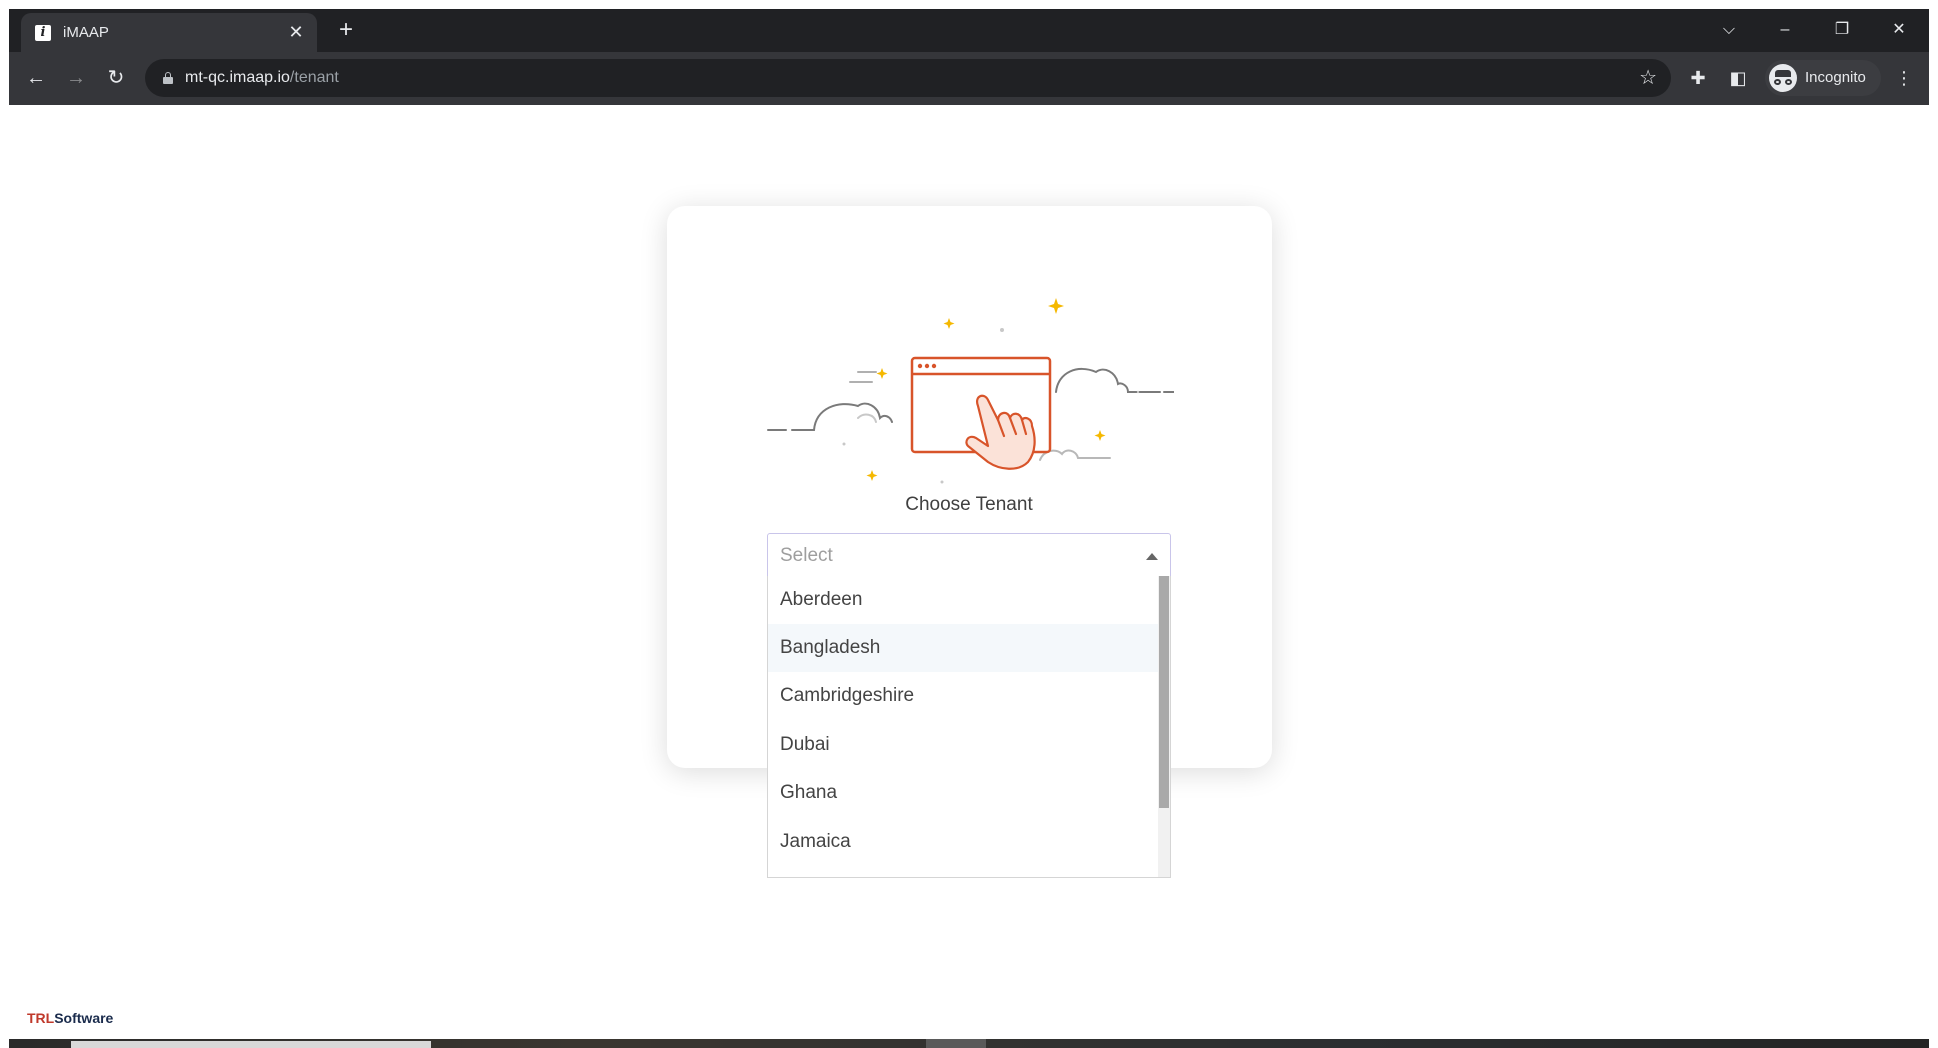 The image size is (1938, 1048). Describe the element at coordinates (908, 78) in the screenshot. I see `address-bar: mt-qc.imaap.io/tenant ☆` at that location.